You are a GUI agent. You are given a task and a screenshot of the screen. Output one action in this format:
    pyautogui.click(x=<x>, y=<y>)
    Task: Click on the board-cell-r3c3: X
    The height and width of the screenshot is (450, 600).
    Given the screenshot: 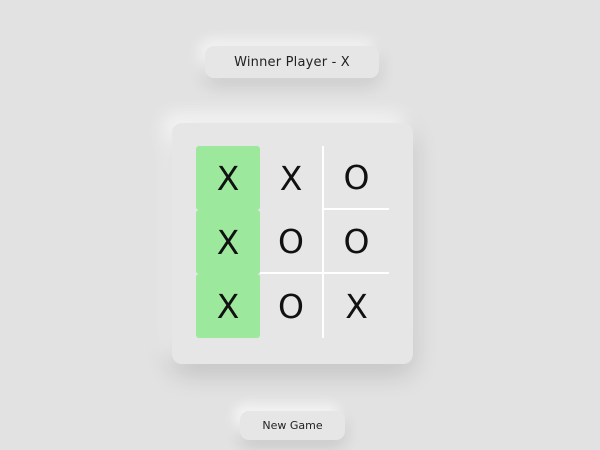 What is the action you would take?
    pyautogui.click(x=356, y=306)
    